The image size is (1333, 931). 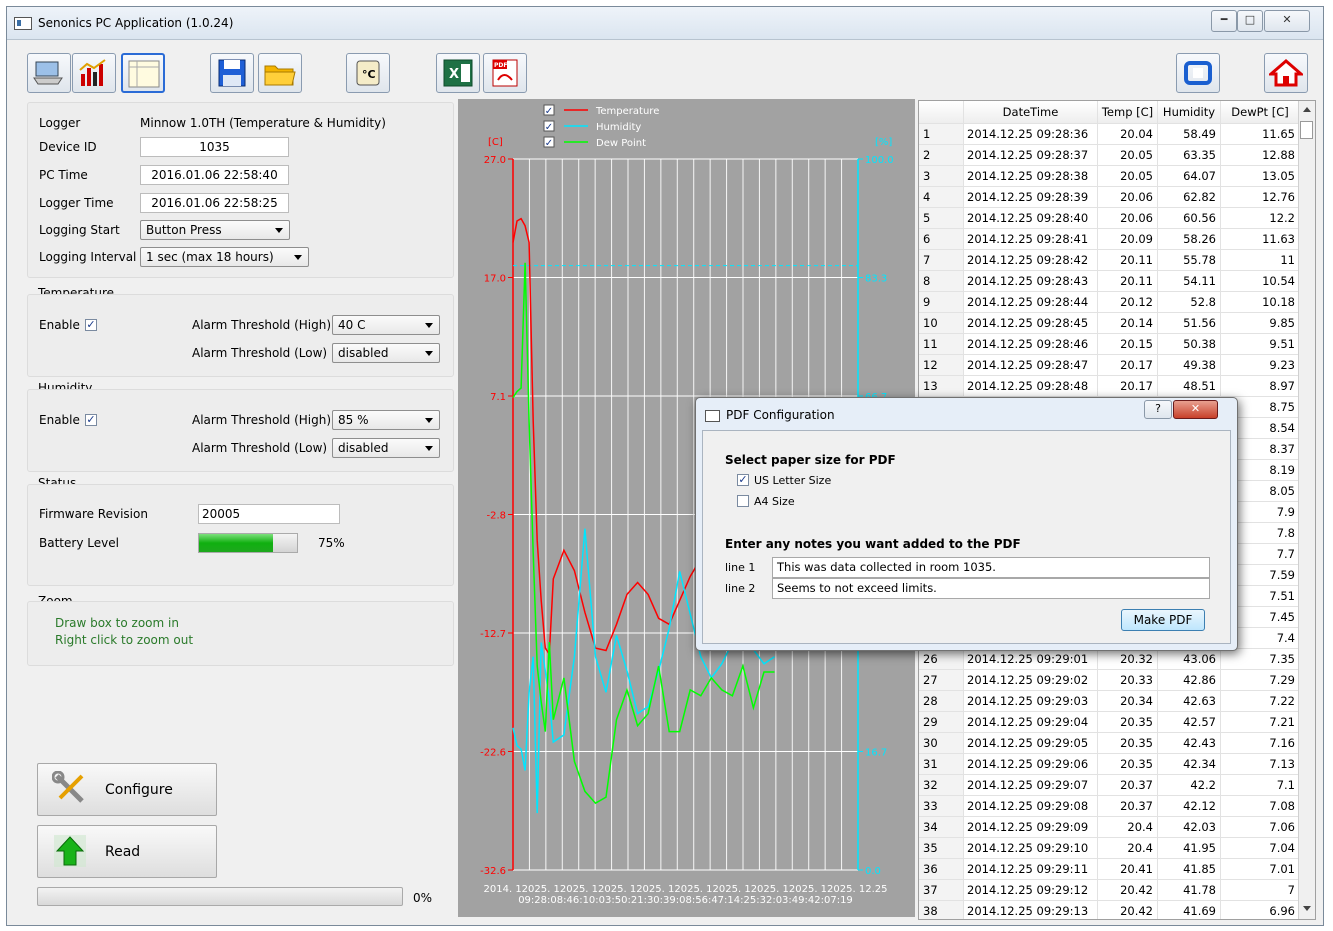 What do you see at coordinates (1189, 323) in the screenshot?
I see `humidity-cell: 51.56` at bounding box center [1189, 323].